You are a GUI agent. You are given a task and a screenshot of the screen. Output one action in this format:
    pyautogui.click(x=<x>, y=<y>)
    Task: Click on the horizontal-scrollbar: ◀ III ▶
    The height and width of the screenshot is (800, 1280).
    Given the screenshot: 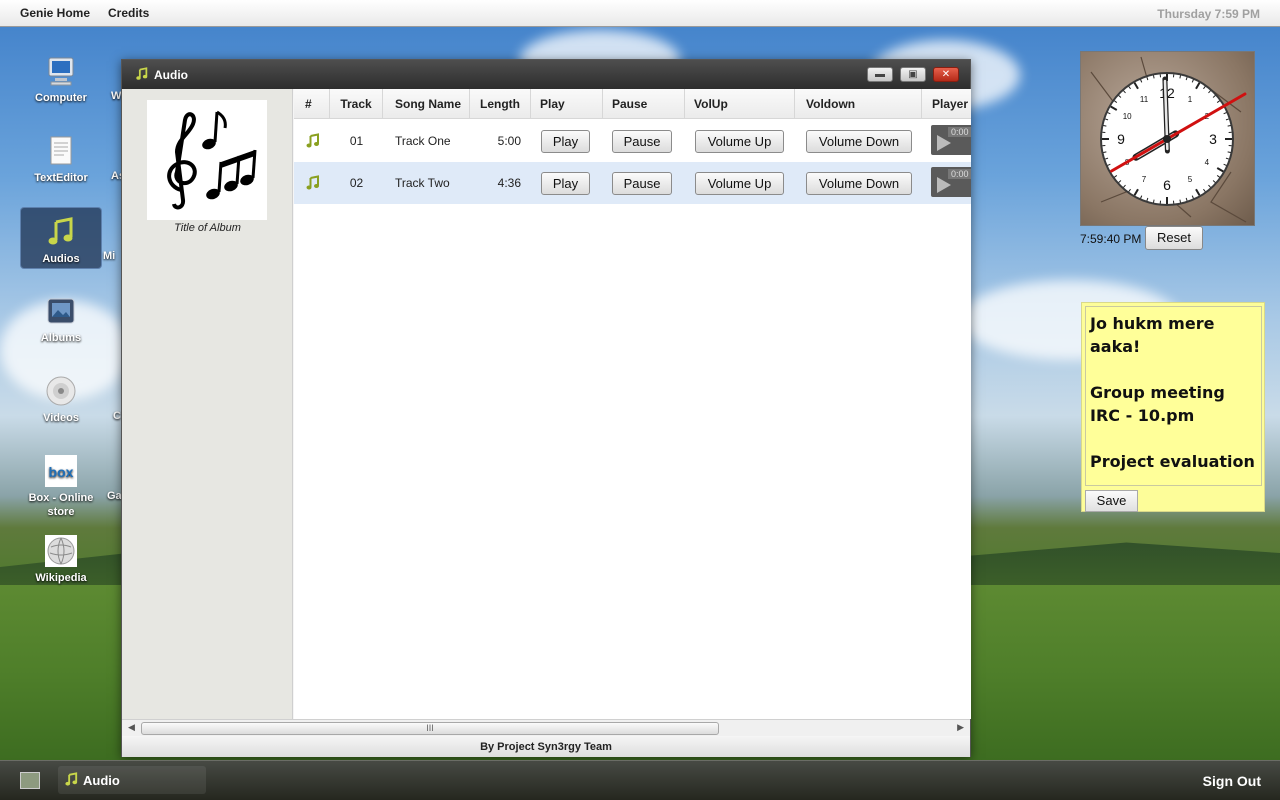 What is the action you would take?
    pyautogui.click(x=546, y=727)
    